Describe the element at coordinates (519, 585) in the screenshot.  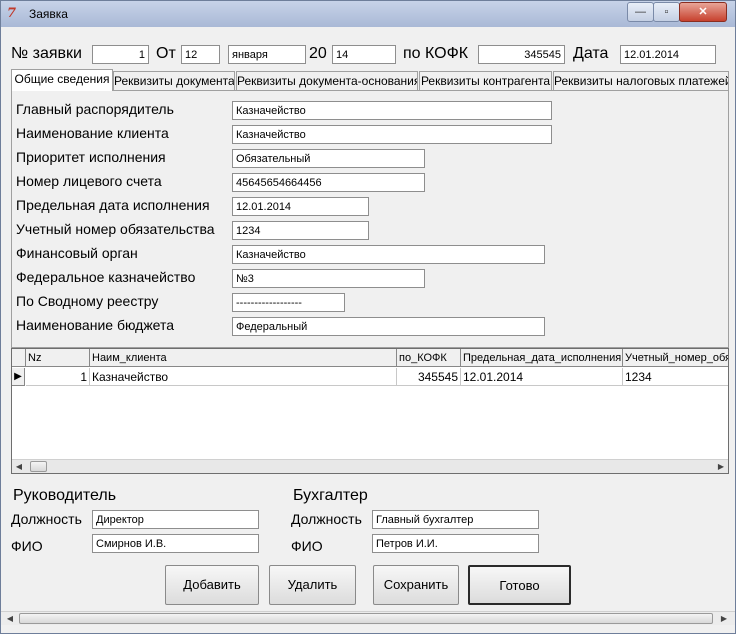
I see `done-button: Готово` at that location.